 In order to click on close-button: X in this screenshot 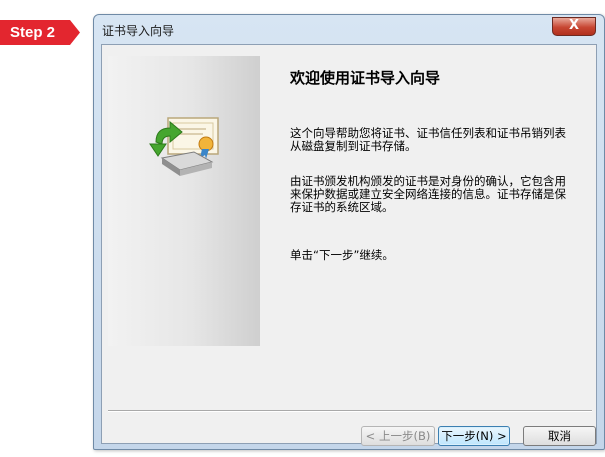, I will do `click(574, 26)`.